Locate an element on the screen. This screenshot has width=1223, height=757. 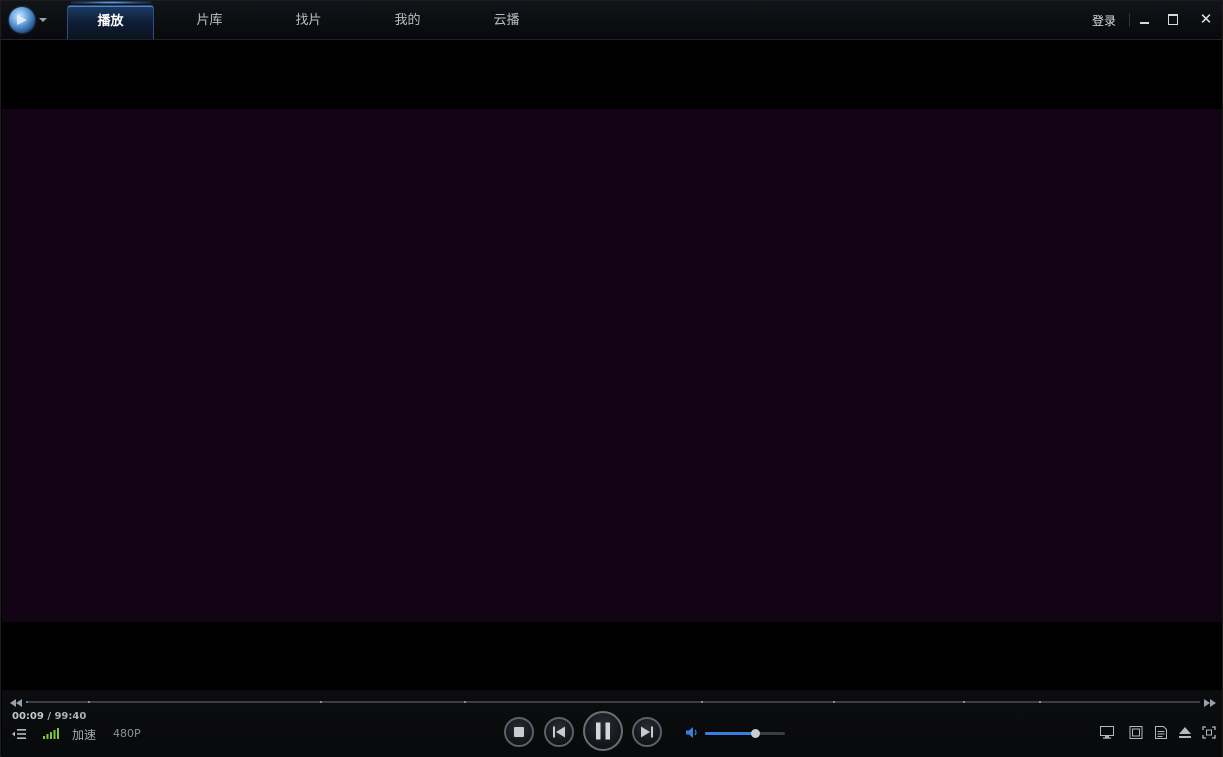
pause-button is located at coordinates (603, 731).